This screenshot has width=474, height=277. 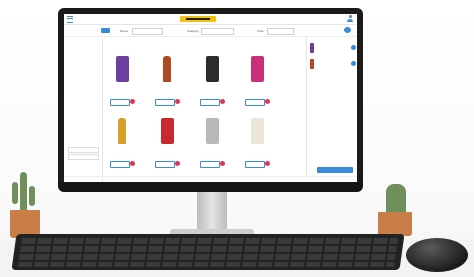 I want to click on mouse, so click(x=437, y=255).